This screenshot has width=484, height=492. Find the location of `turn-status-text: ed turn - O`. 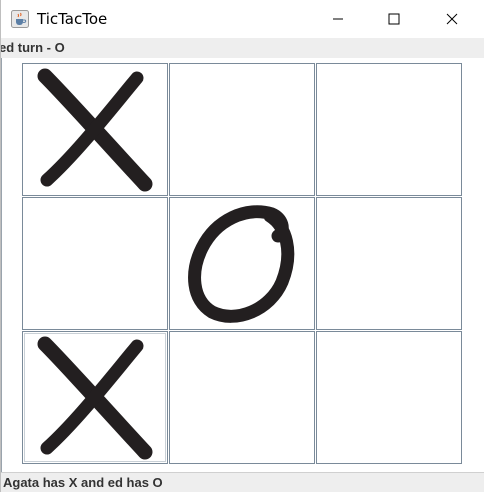

turn-status-text: ed turn - O is located at coordinates (33, 47).